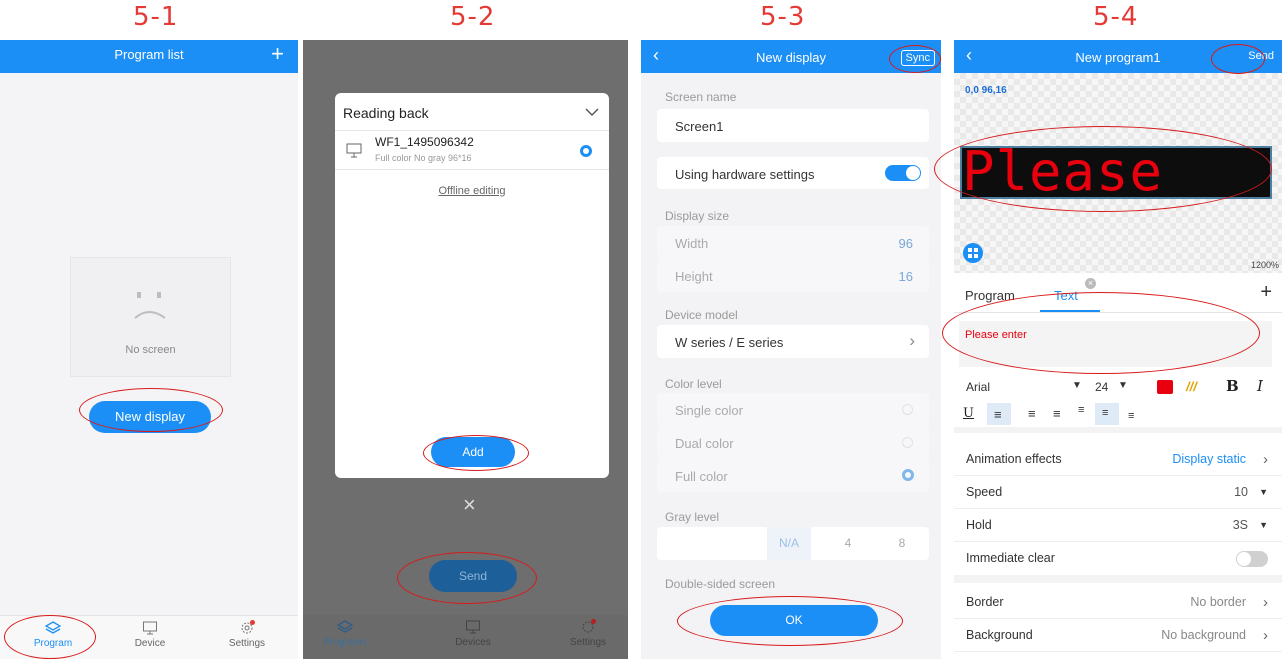  Describe the element at coordinates (1260, 386) in the screenshot. I see `italic-icon: I` at that location.